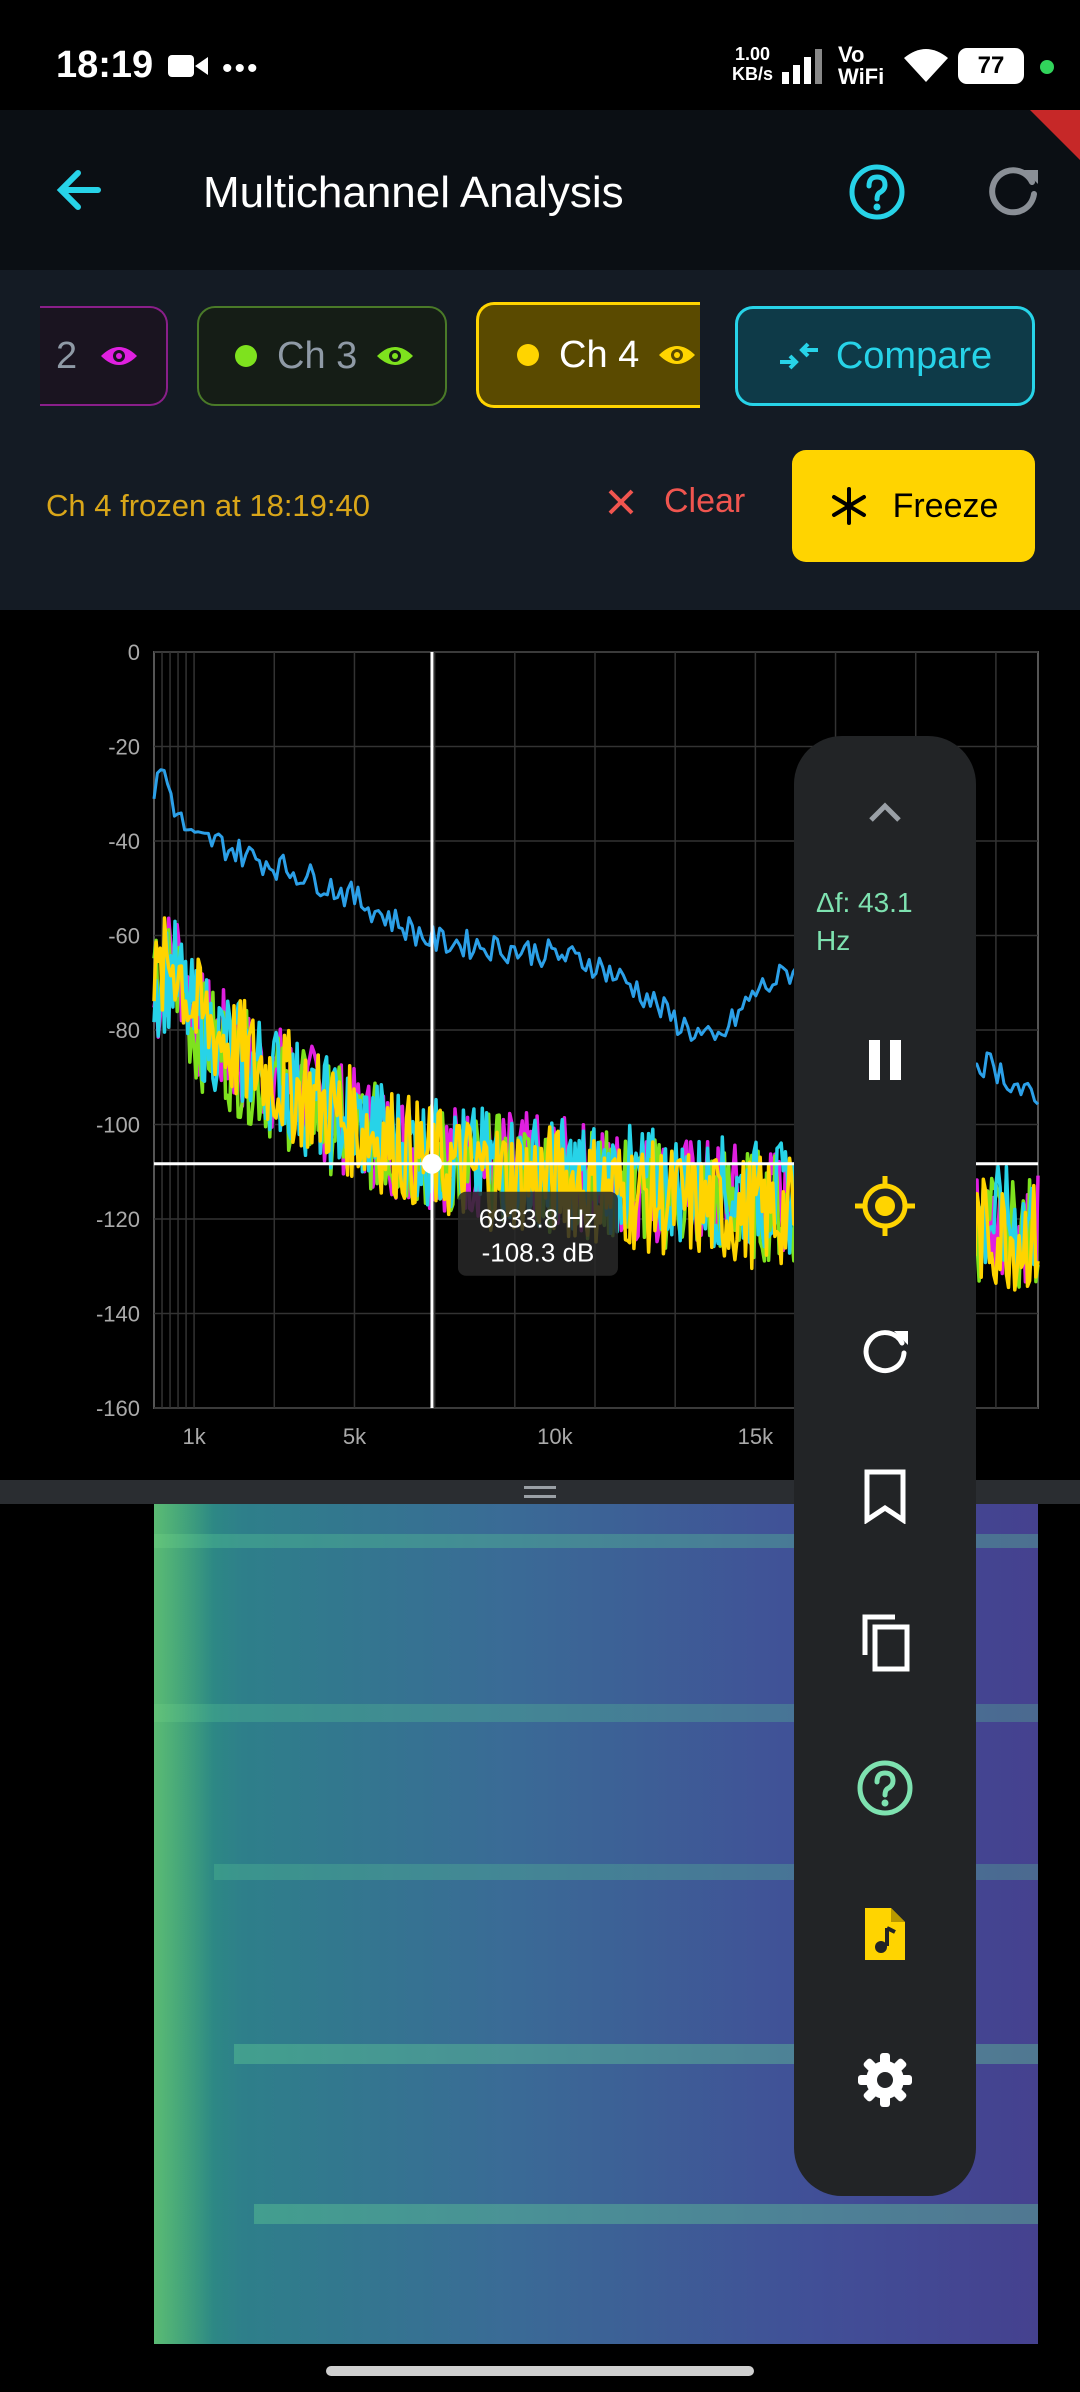  Describe the element at coordinates (538, 1253) in the screenshot. I see `cursor-db-label: -108.3 dB` at that location.